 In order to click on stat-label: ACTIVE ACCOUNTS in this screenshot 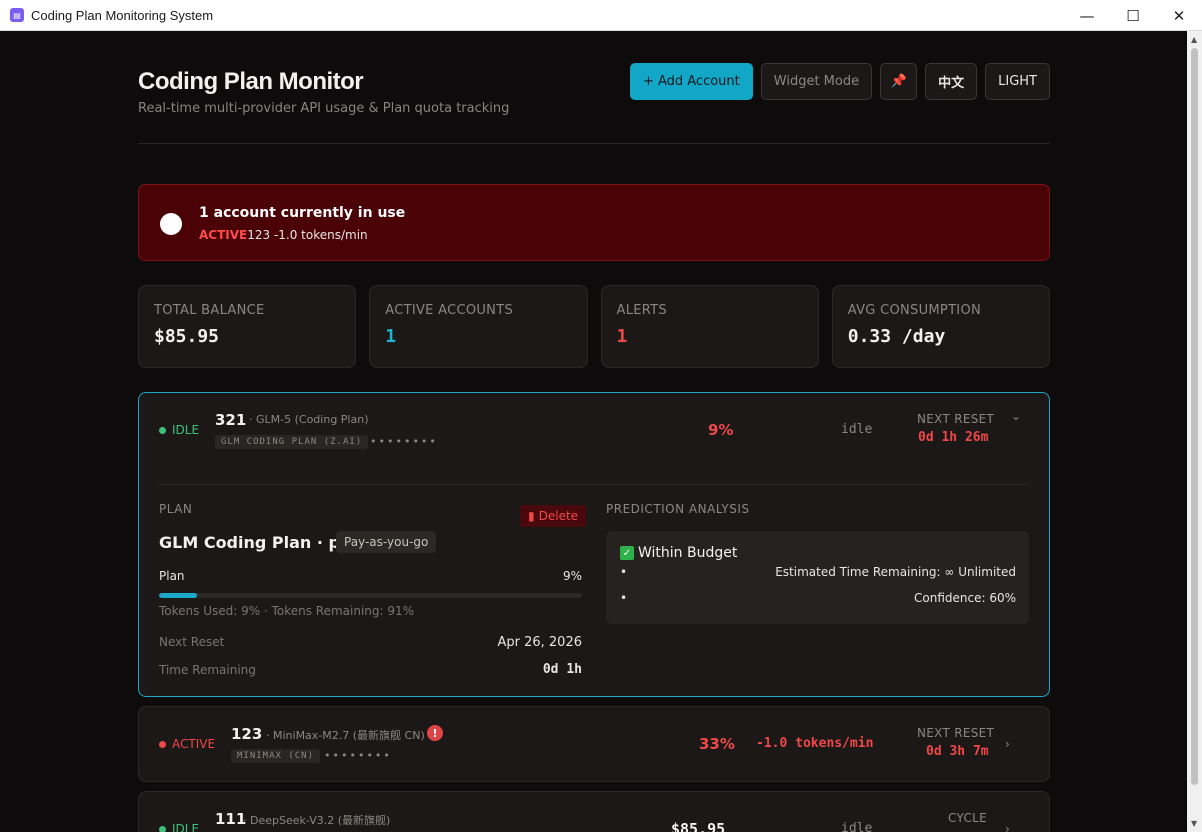, I will do `click(449, 310)`.